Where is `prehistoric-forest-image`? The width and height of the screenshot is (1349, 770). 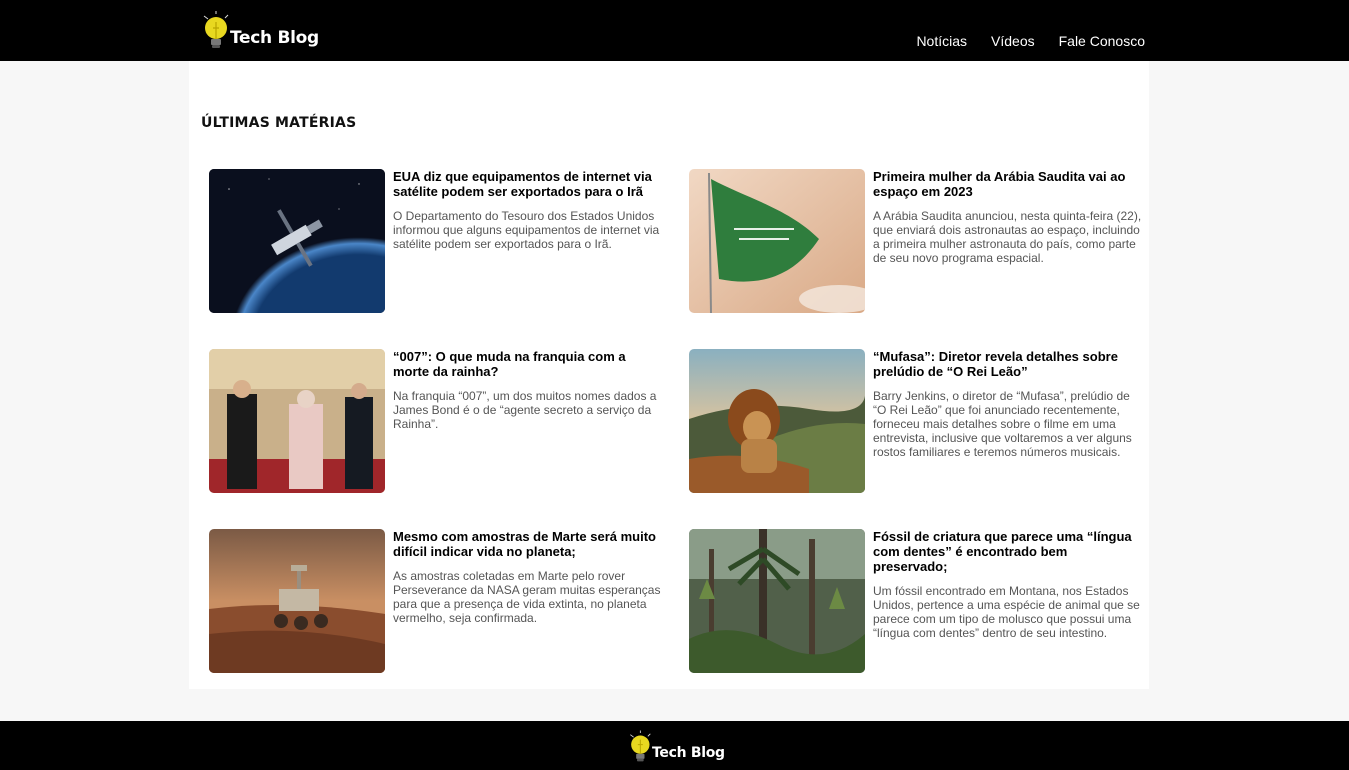 prehistoric-forest-image is located at coordinates (777, 601).